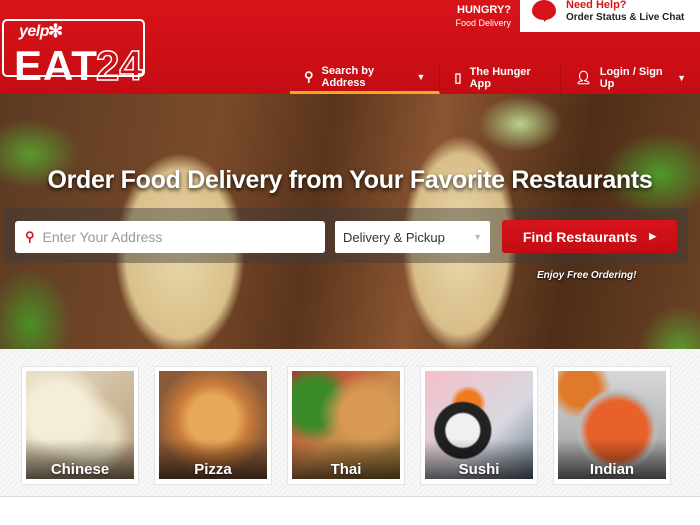 This screenshot has height=525, width=700. What do you see at coordinates (80, 425) in the screenshot?
I see `category-chinese: Chinese` at bounding box center [80, 425].